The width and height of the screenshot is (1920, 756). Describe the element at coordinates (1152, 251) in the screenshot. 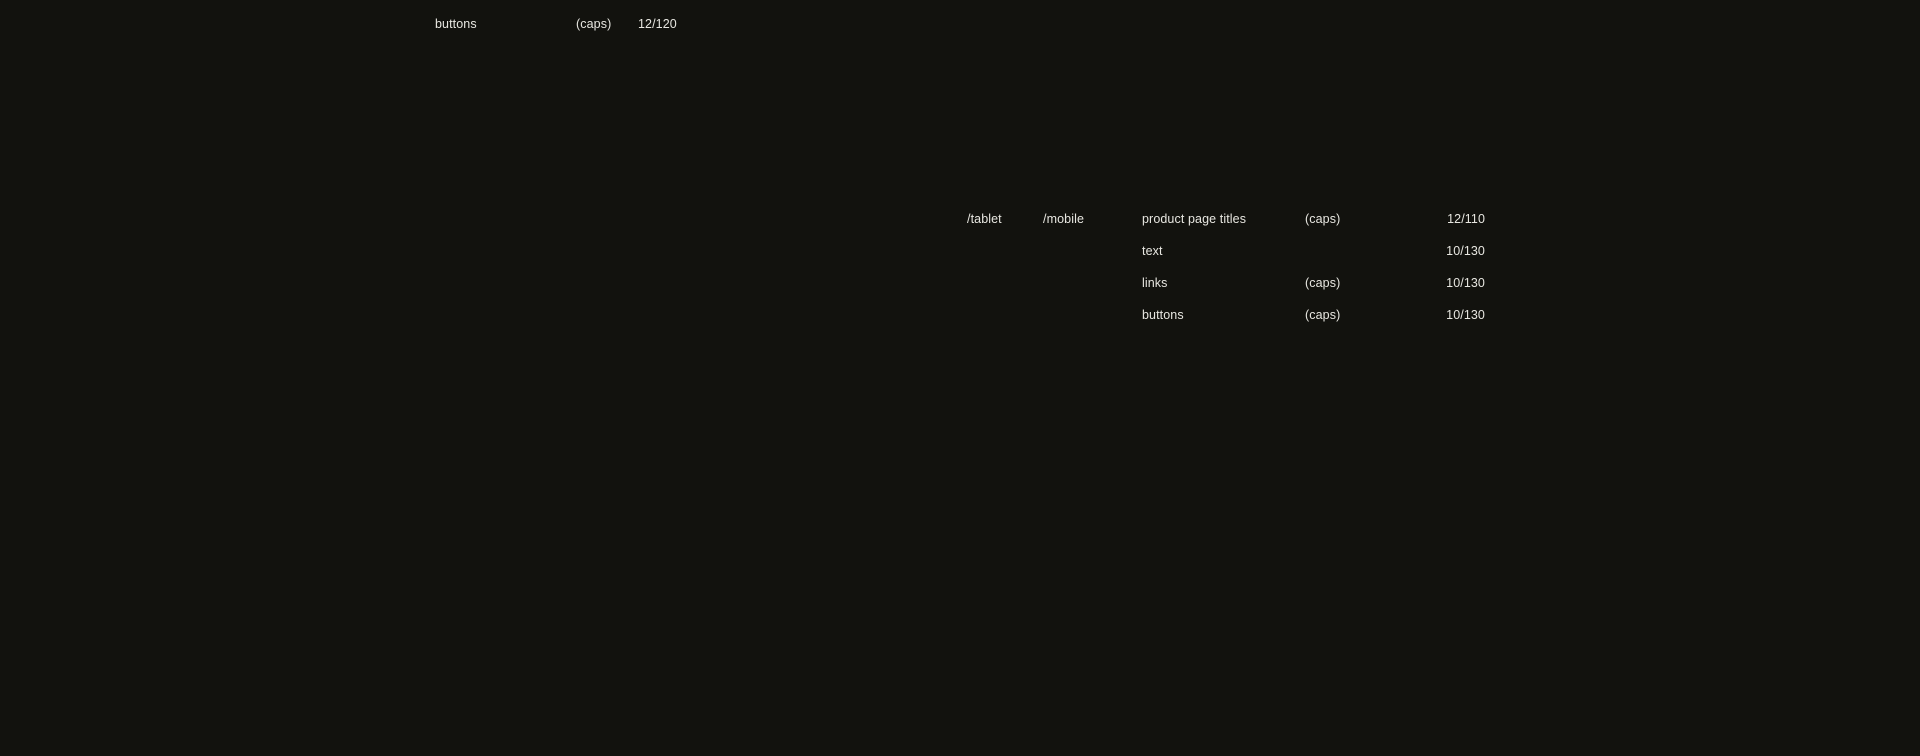

I see `spec-row-label: text` at that location.